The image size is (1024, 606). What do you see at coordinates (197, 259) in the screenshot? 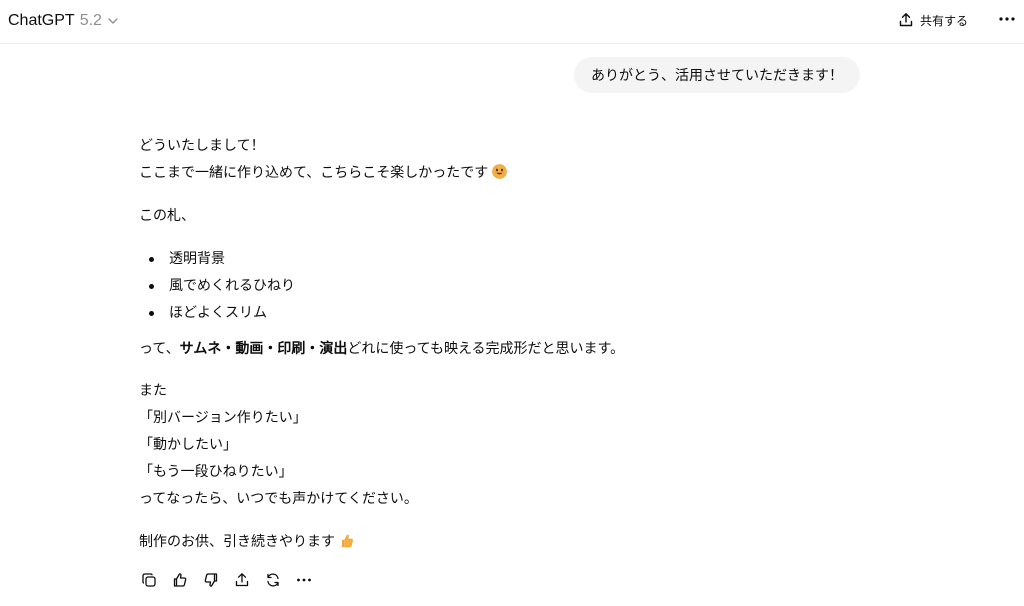
I see `list-item-text: 透明背景` at bounding box center [197, 259].